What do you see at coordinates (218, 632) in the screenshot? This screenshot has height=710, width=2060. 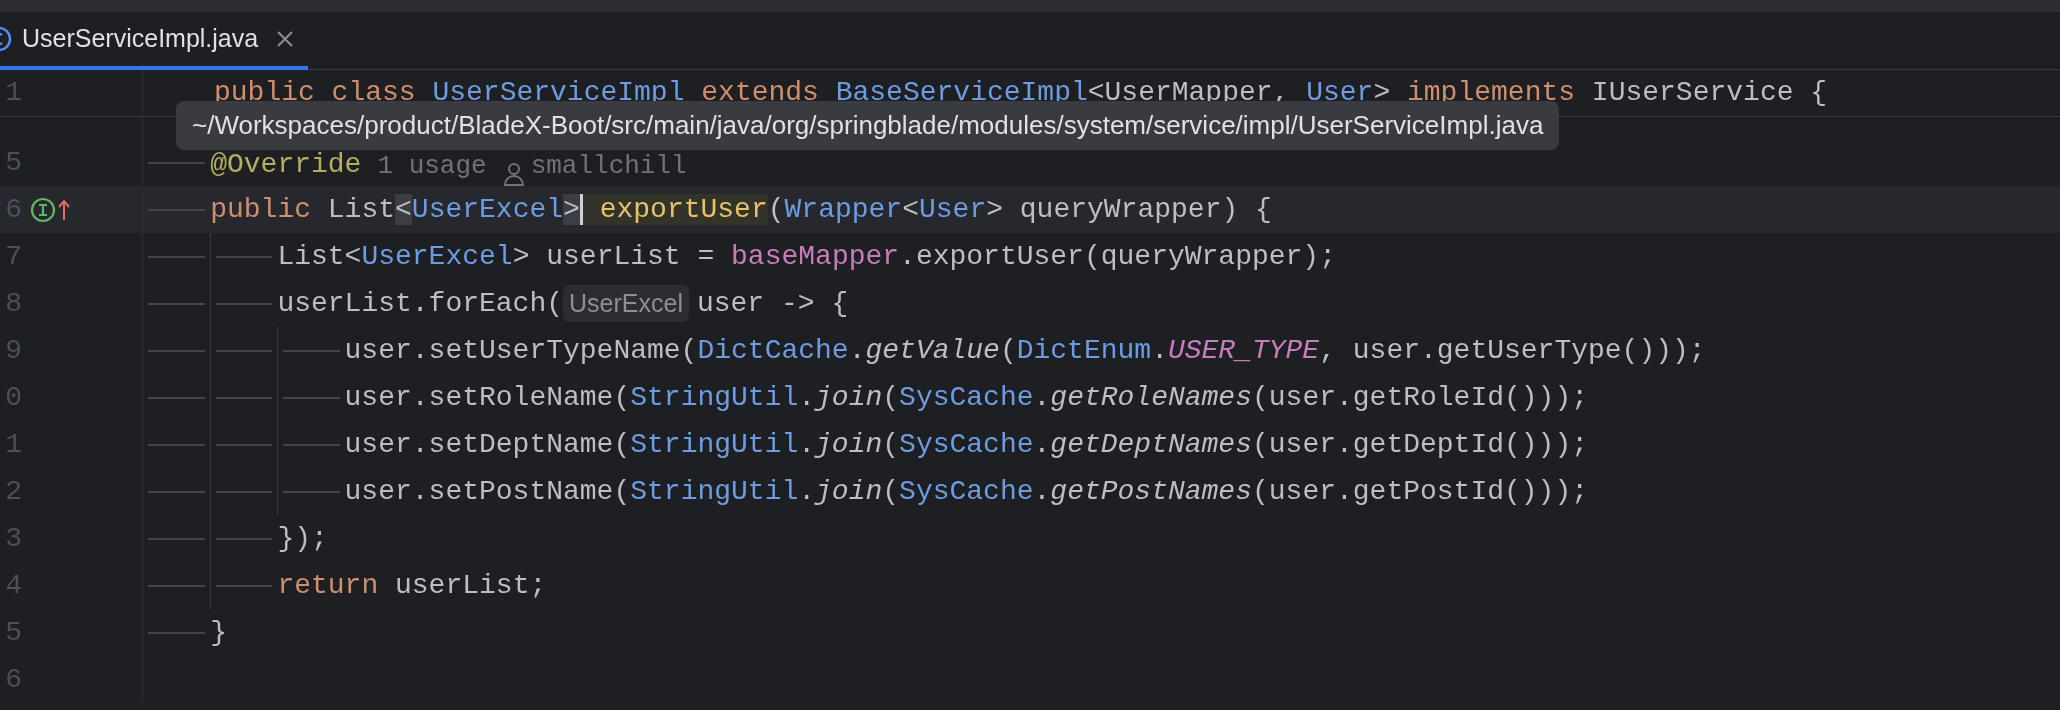 I see `code-text: }` at bounding box center [218, 632].